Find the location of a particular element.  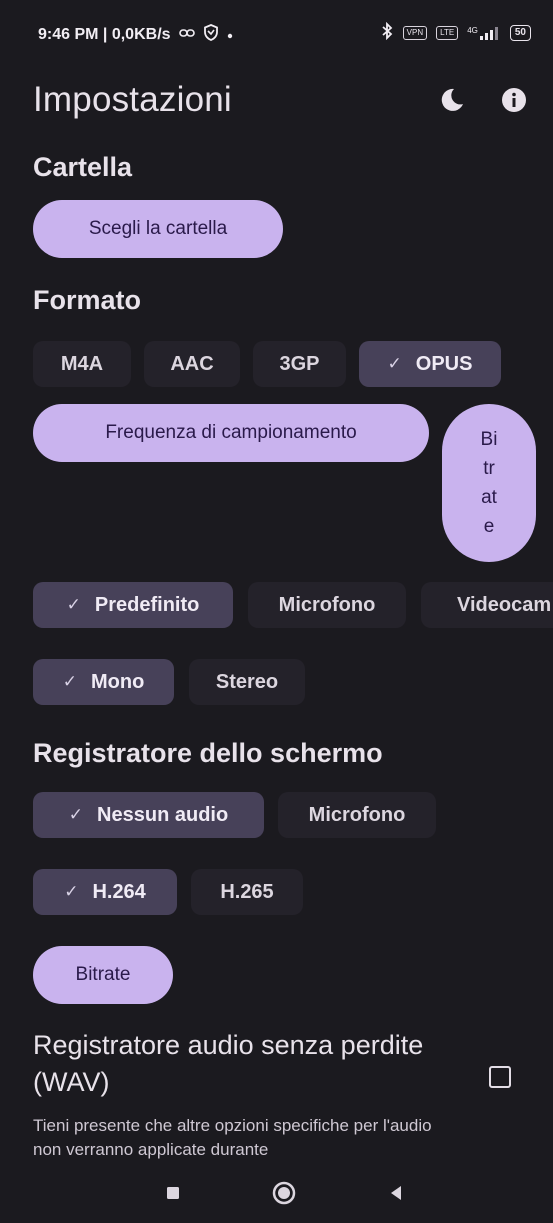

screen-audio-chip-microfono: Microfono is located at coordinates (357, 815).